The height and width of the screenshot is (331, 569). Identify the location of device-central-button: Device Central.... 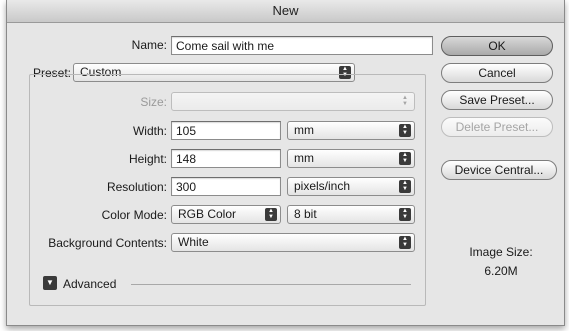
(499, 170).